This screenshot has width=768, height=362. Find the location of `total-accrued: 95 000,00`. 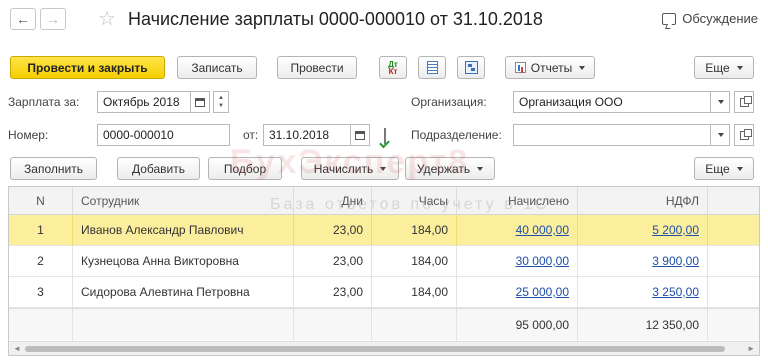

total-accrued: 95 000,00 is located at coordinates (517, 325).